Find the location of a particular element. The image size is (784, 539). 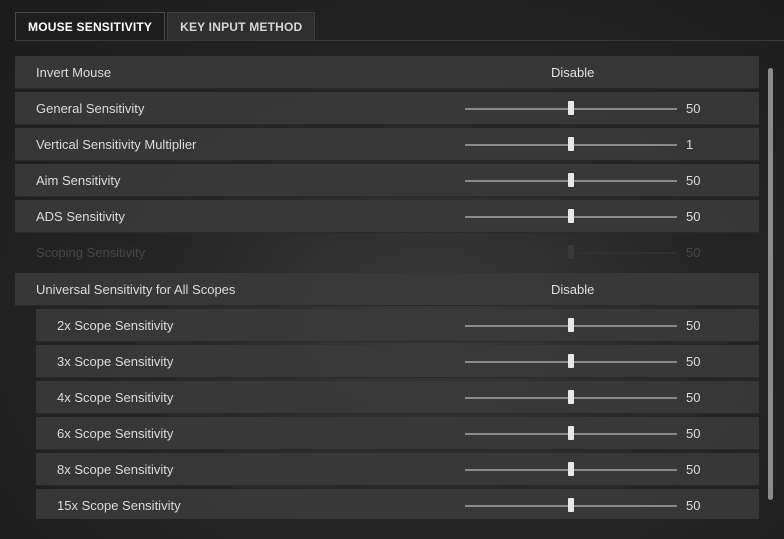

setting-label: Invert Mouse is located at coordinates (74, 72).